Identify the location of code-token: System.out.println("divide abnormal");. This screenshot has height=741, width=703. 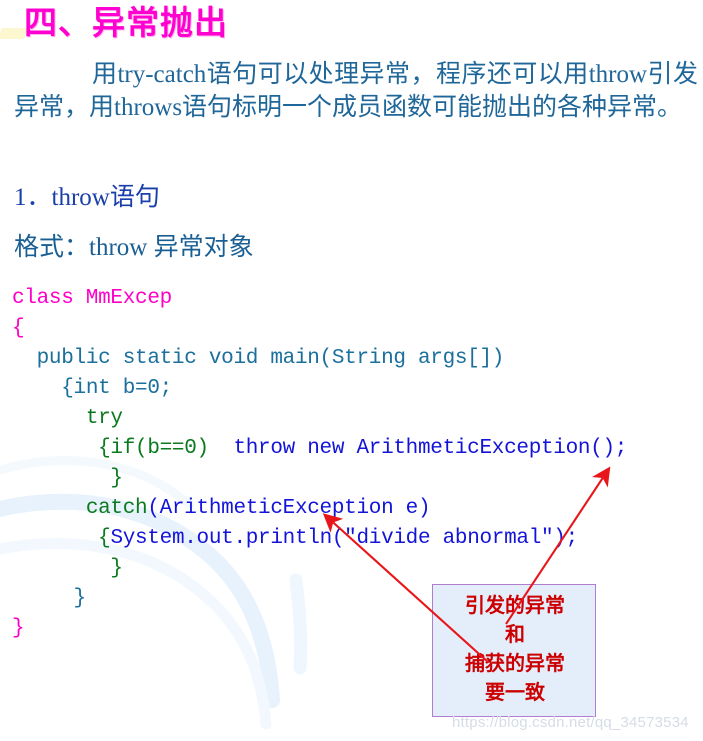
(344, 538).